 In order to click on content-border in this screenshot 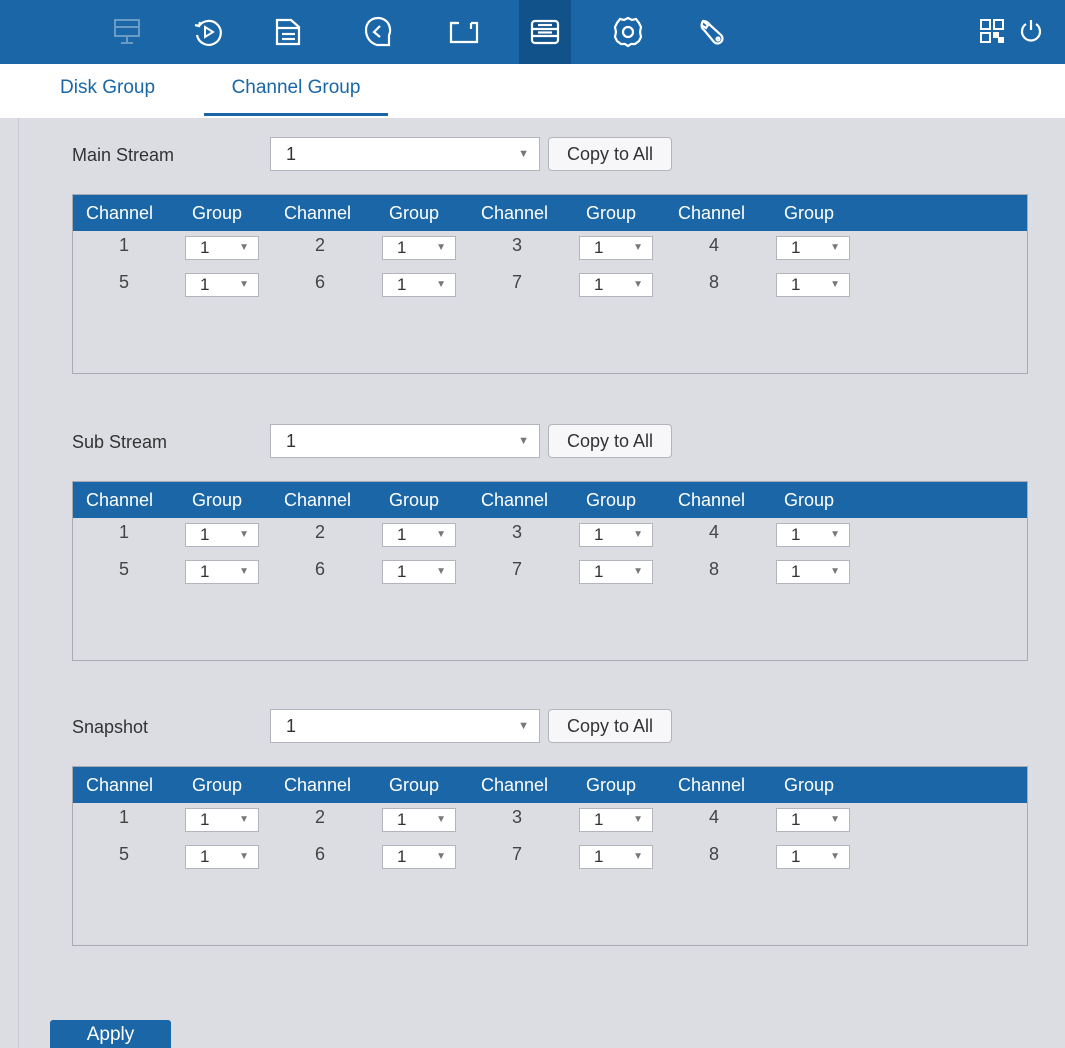, I will do `click(18, 583)`.